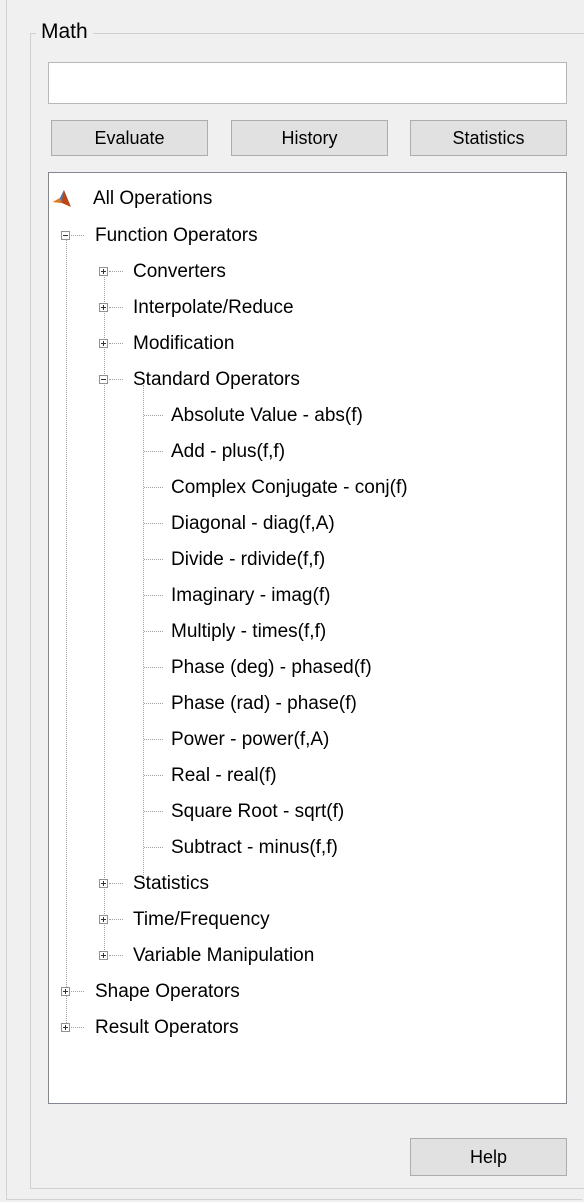 This screenshot has height=1202, width=584. I want to click on tree-item-label: Complex Conjugate - conj(f), so click(289, 487).